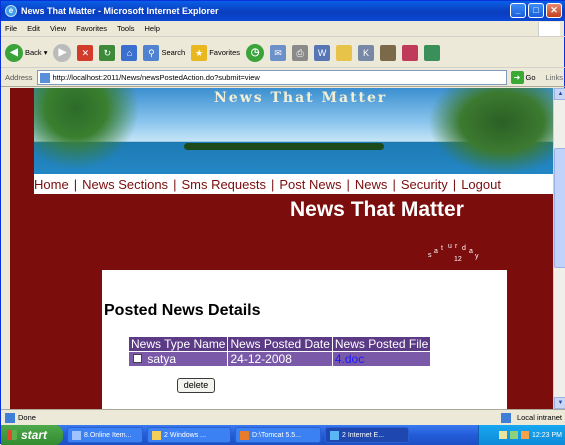 The width and height of the screenshot is (565, 445). What do you see at coordinates (45, 52) in the screenshot?
I see `chevron-down-icon: ▾` at bounding box center [45, 52].